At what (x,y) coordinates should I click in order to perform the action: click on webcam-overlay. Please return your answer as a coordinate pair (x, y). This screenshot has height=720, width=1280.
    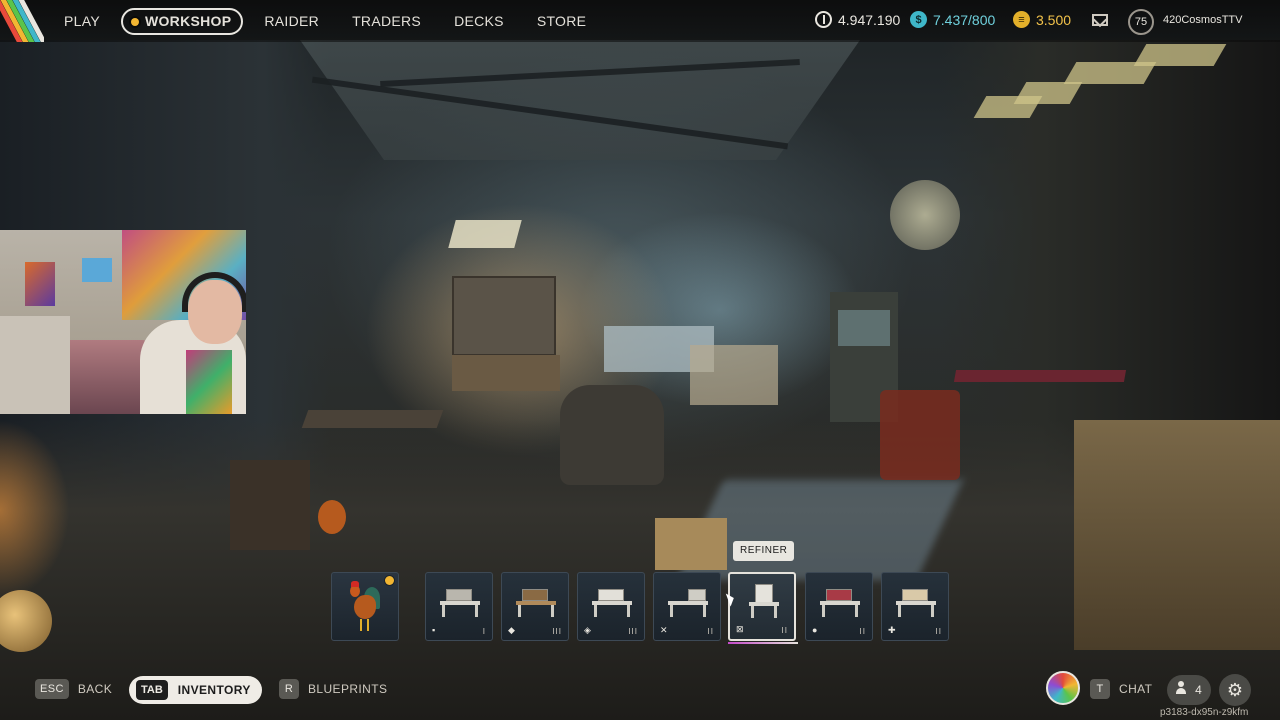
    Looking at the image, I should click on (123, 322).